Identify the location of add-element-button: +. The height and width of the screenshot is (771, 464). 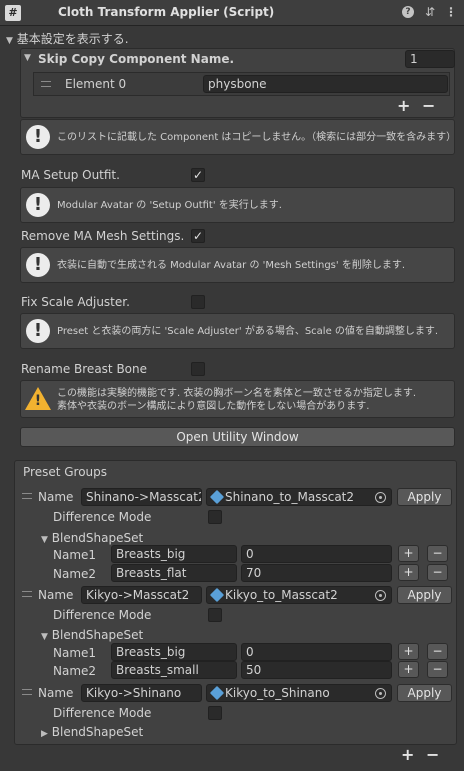
(403, 105).